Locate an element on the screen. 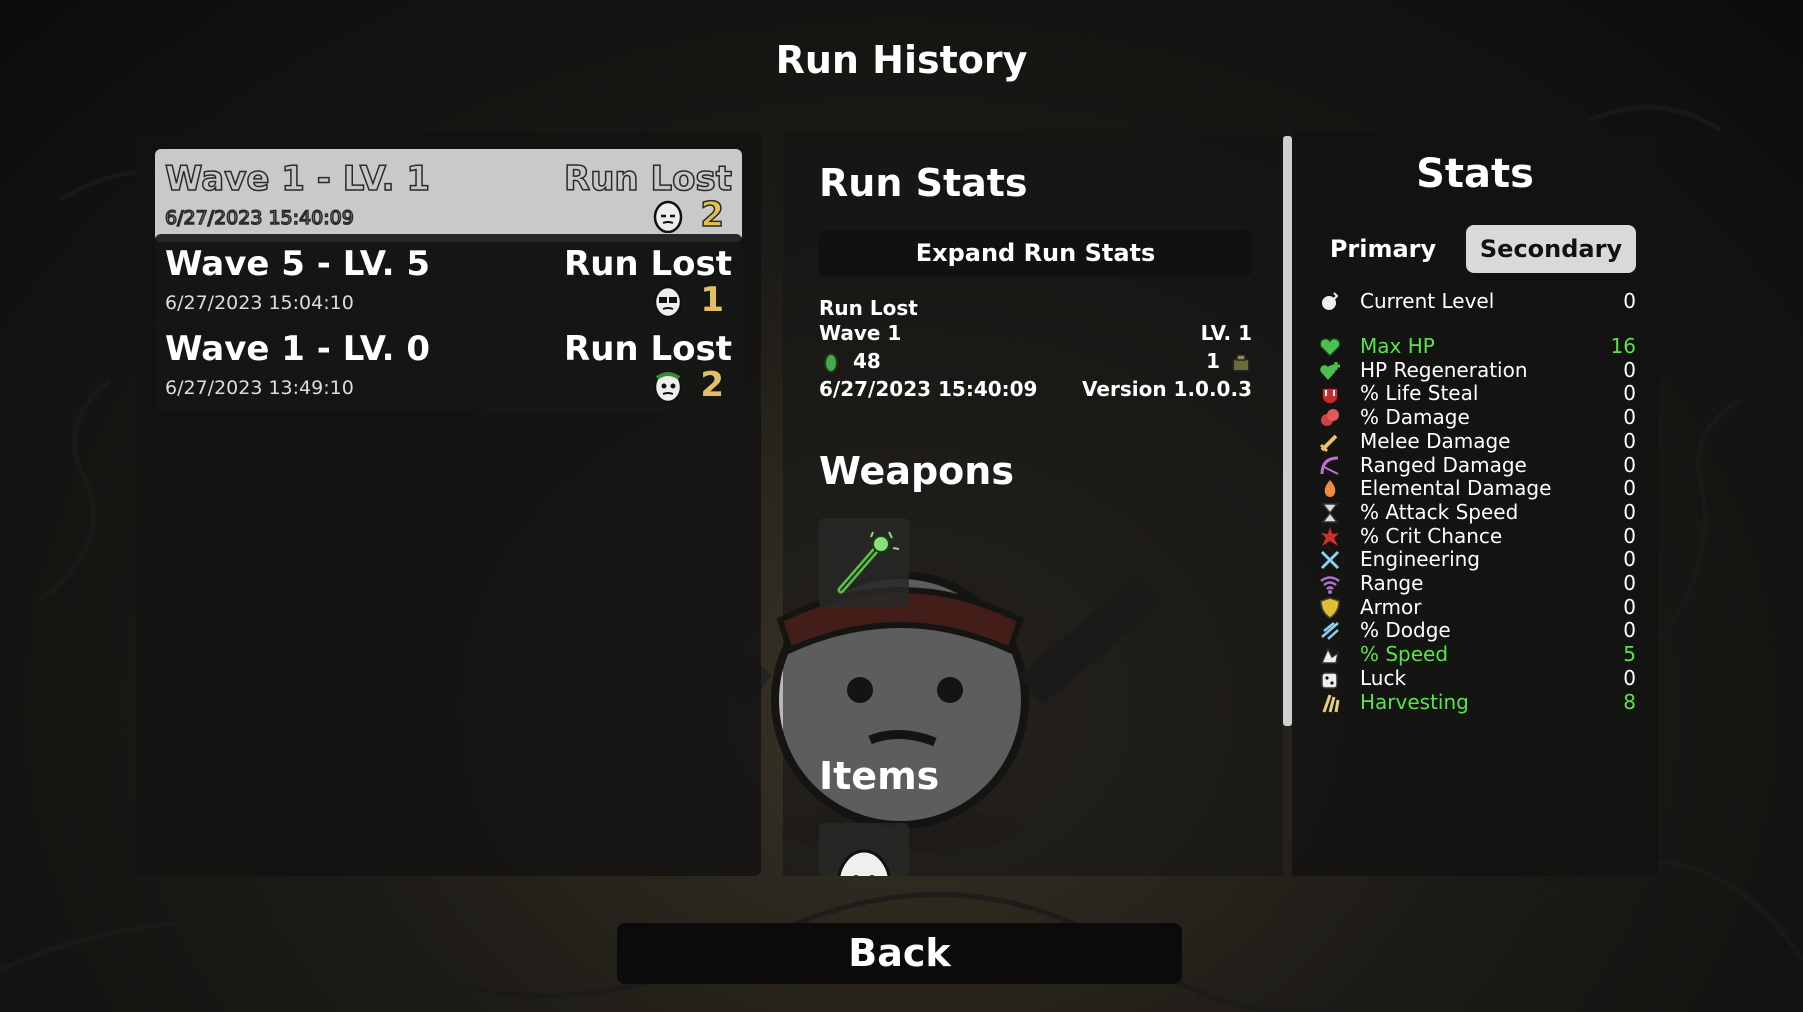  stat-row-engineering: Engineering 0 is located at coordinates (1477, 560).